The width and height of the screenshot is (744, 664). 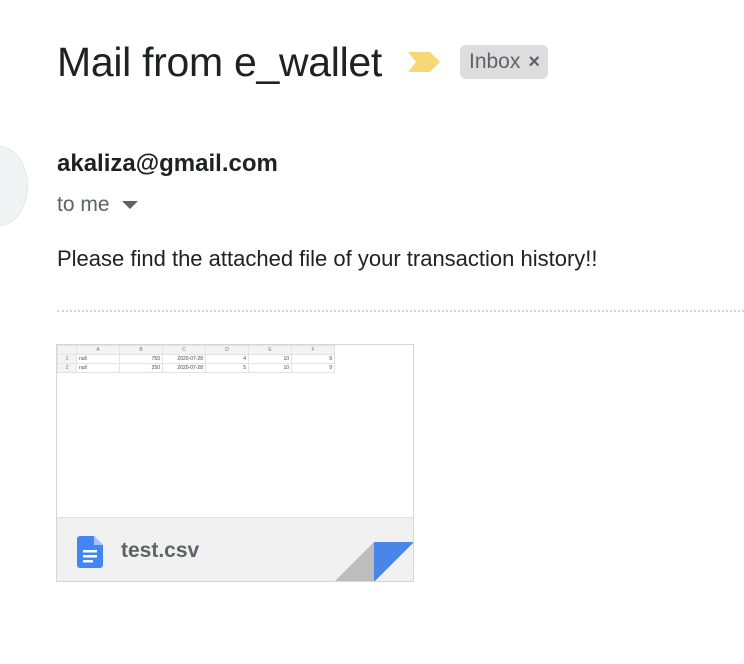 I want to click on attachment-file-name: test.csv, so click(x=160, y=550).